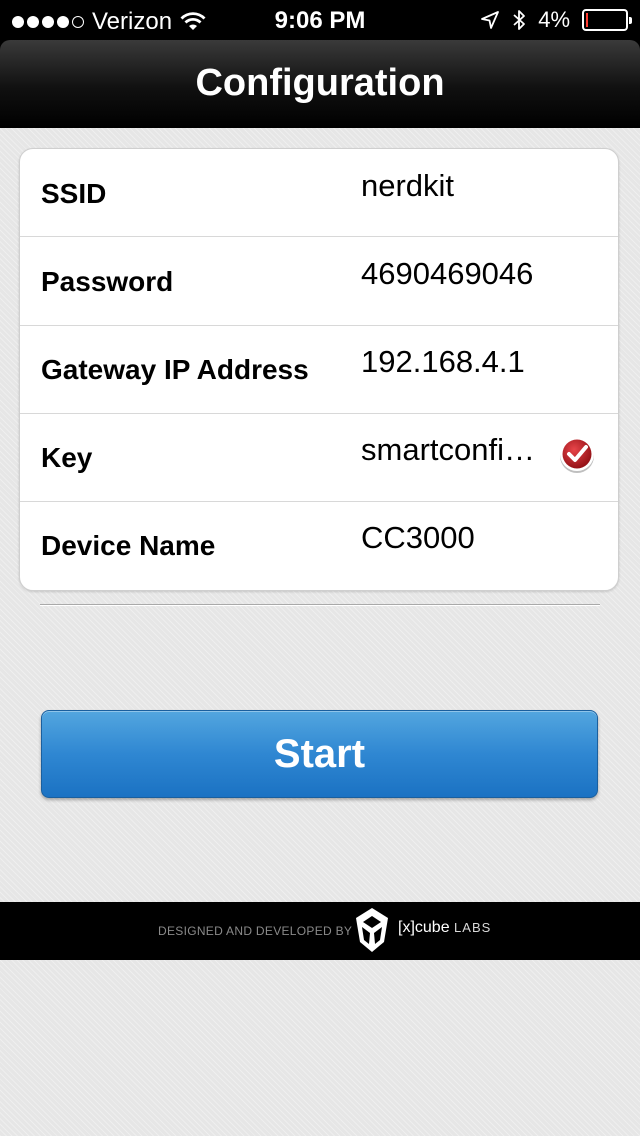 The height and width of the screenshot is (1136, 640). I want to click on password-field: 4690469046, so click(447, 274).